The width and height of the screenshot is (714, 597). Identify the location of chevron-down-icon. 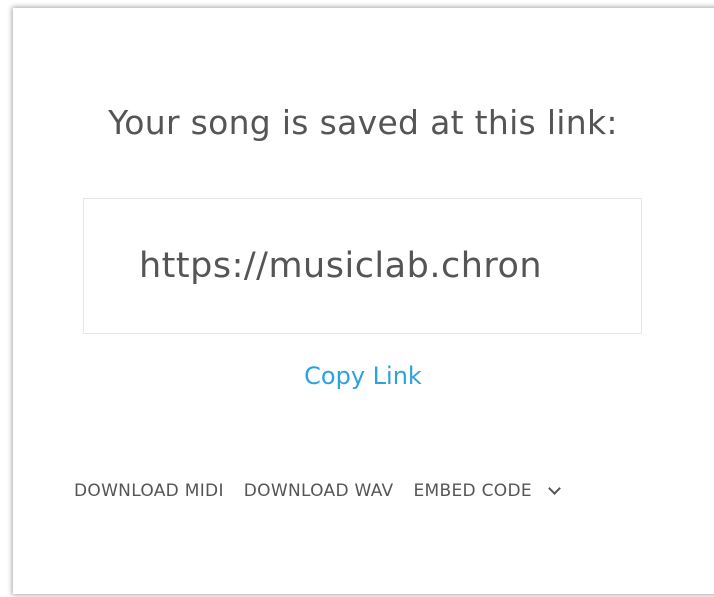
(554, 488).